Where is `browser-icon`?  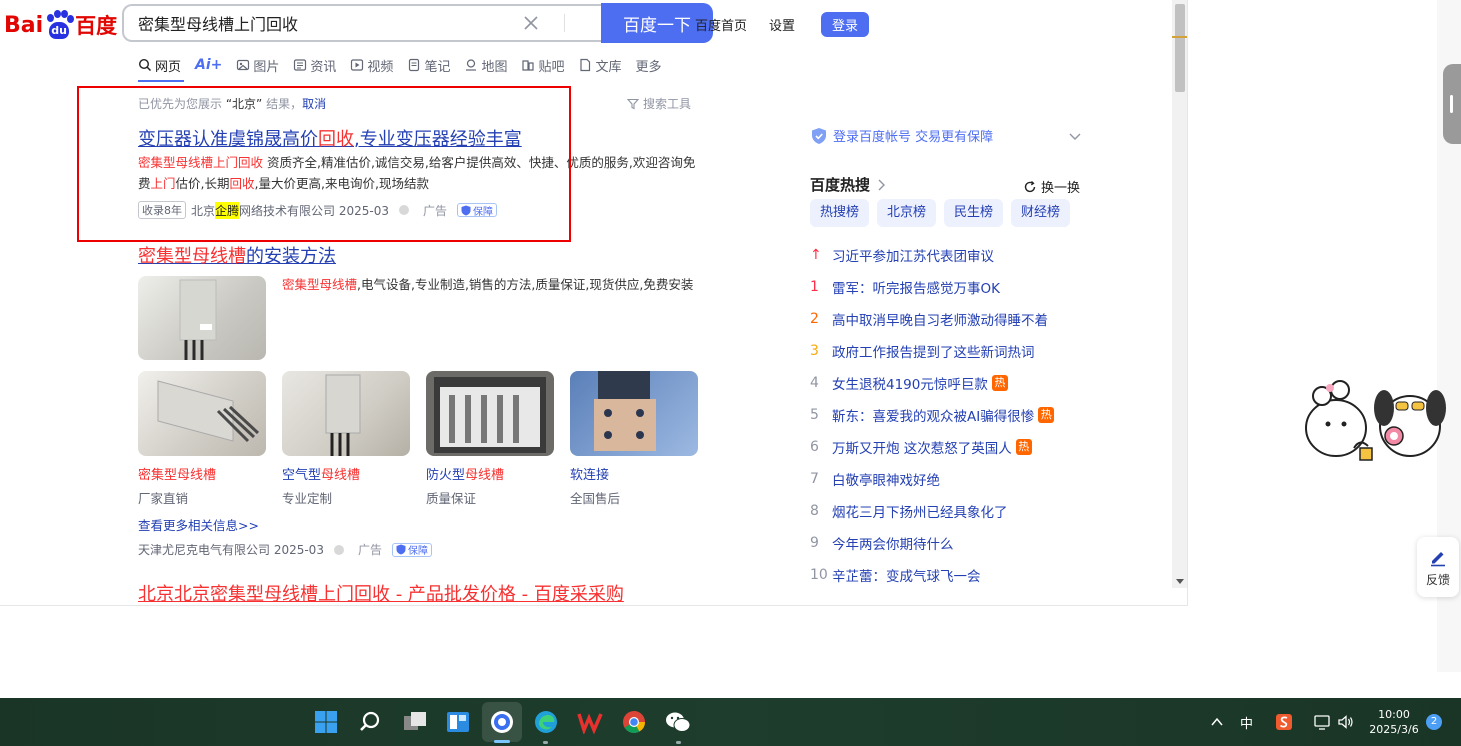
browser-icon is located at coordinates (502, 722).